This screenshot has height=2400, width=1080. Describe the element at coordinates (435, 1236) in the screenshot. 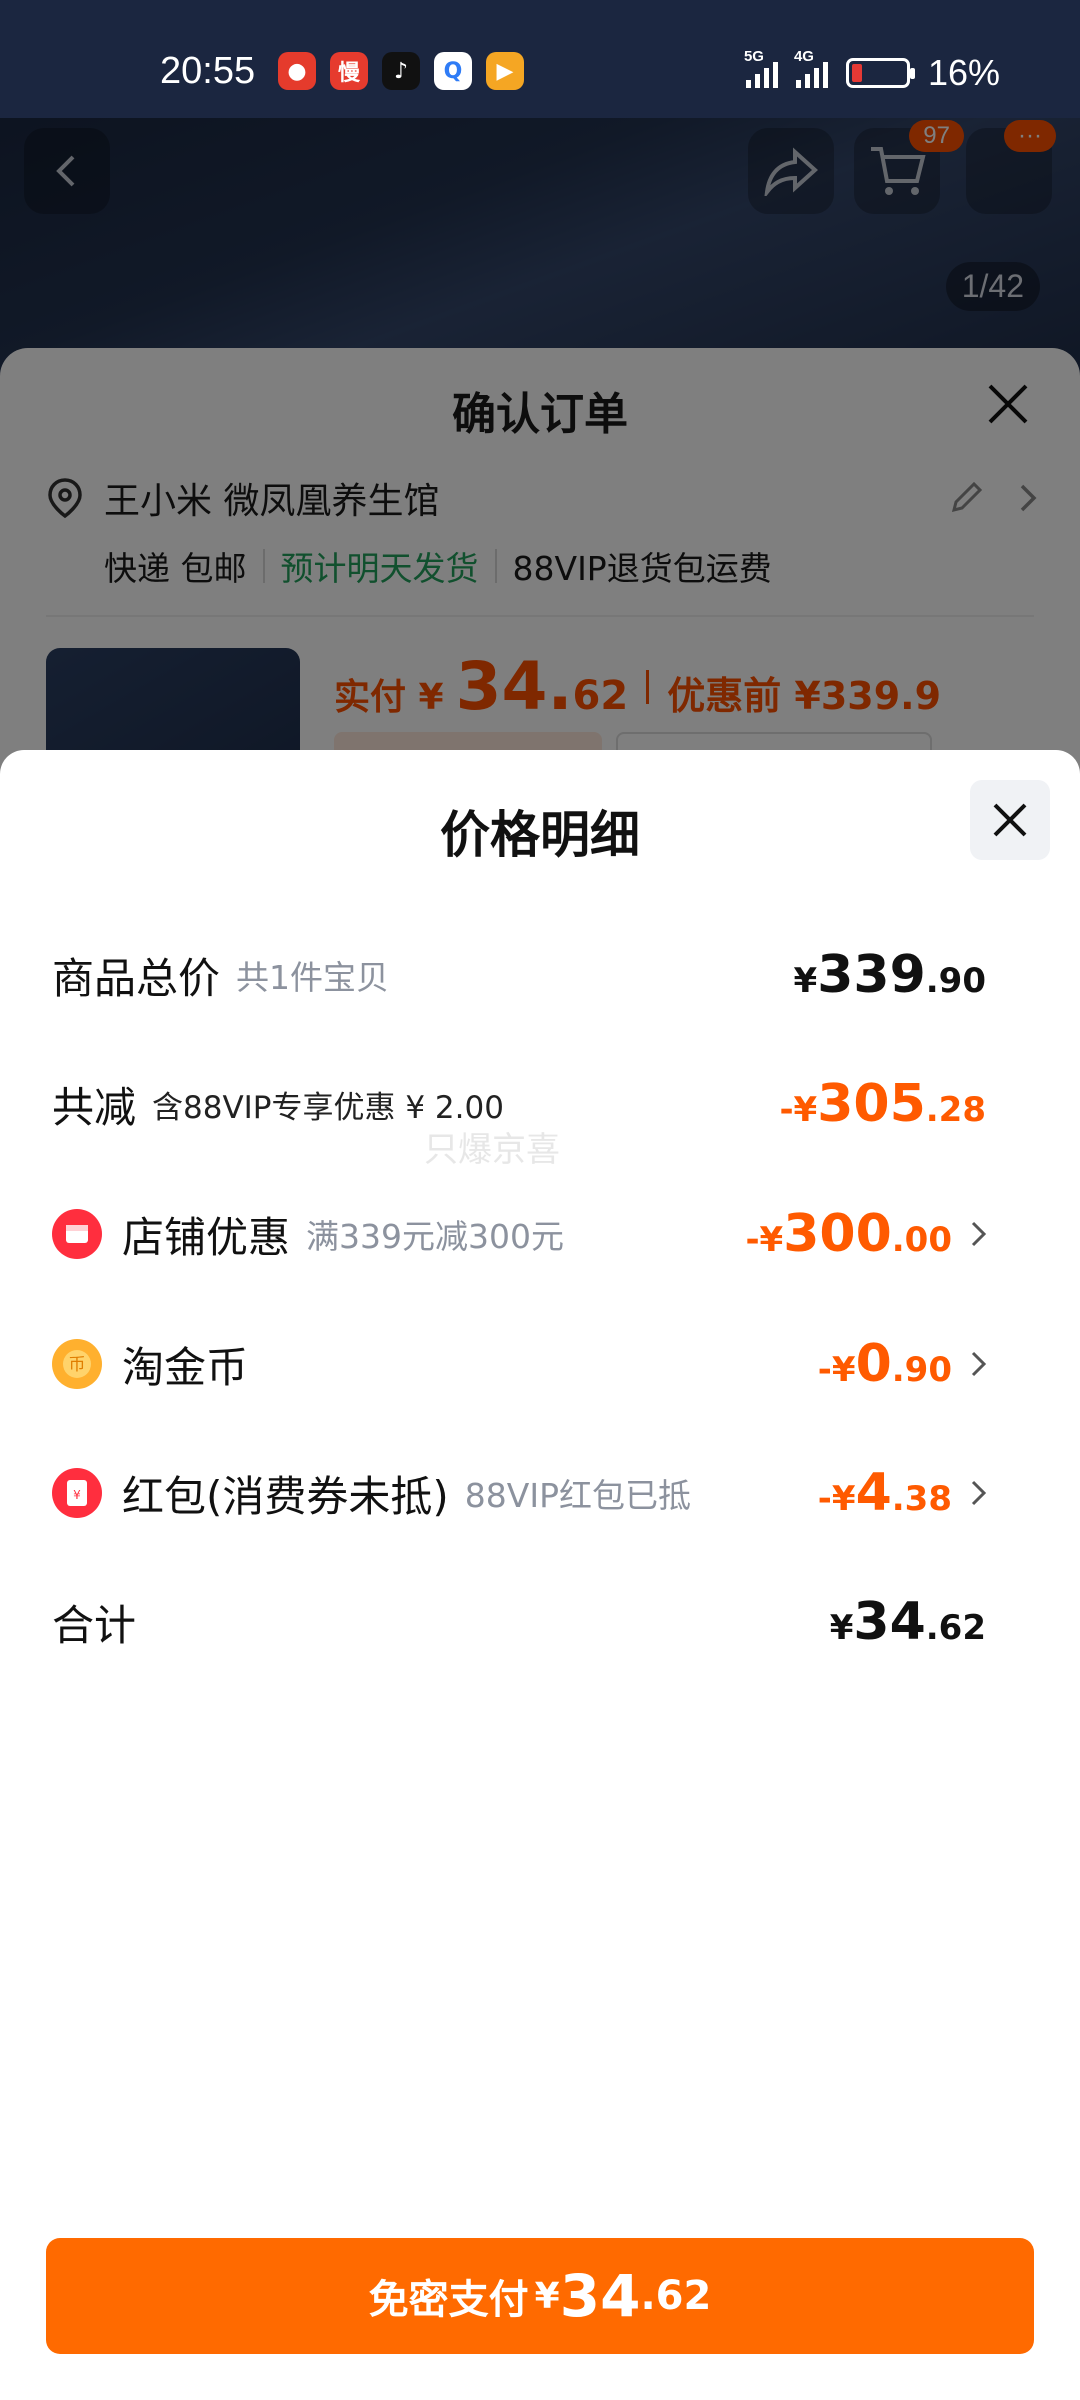

I see `store-discount-rule: 满339元减300元` at that location.